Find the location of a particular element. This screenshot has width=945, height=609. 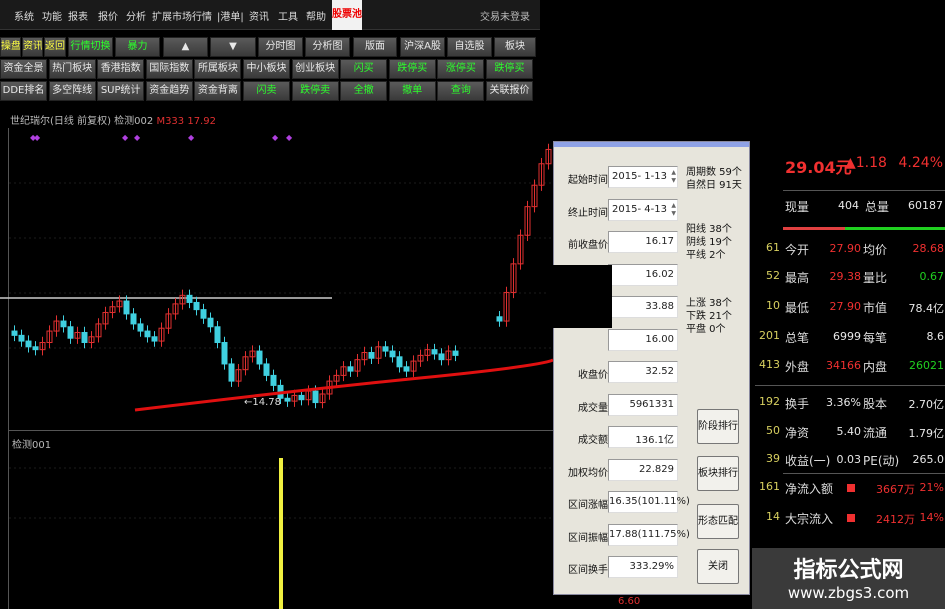

toolbar-button: 分时图 is located at coordinates (280, 47).